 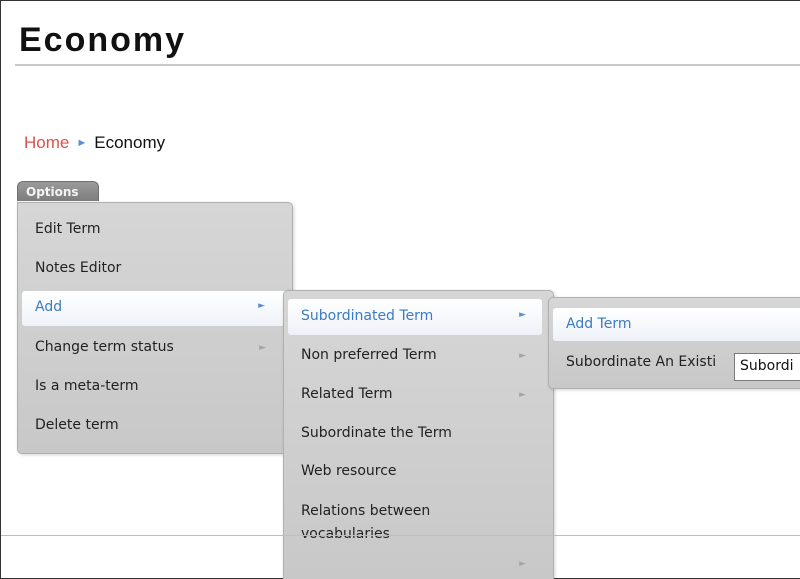 I want to click on menu-item-label: Is a meta-term, so click(x=87, y=386).